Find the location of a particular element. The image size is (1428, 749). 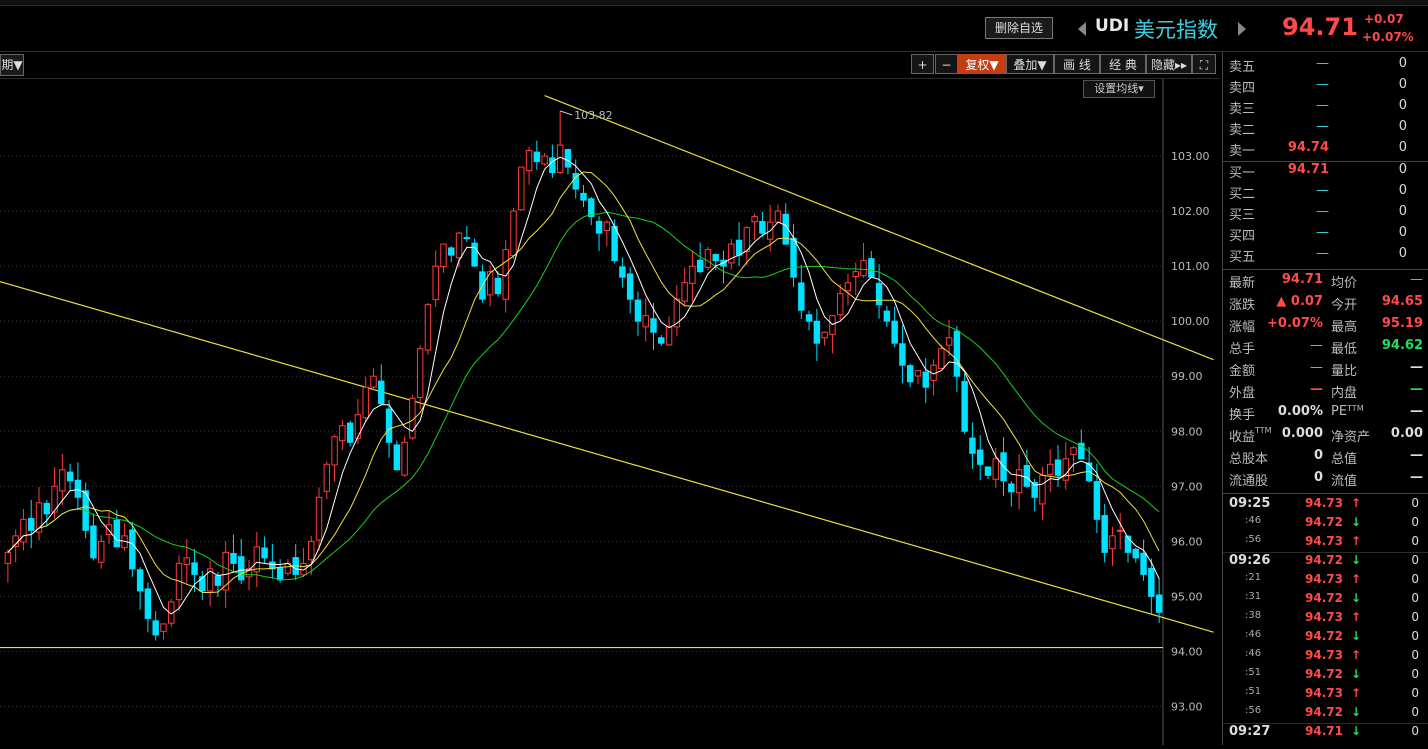

order-book-row: 卖一 94.74 0 is located at coordinates (1325, 150).